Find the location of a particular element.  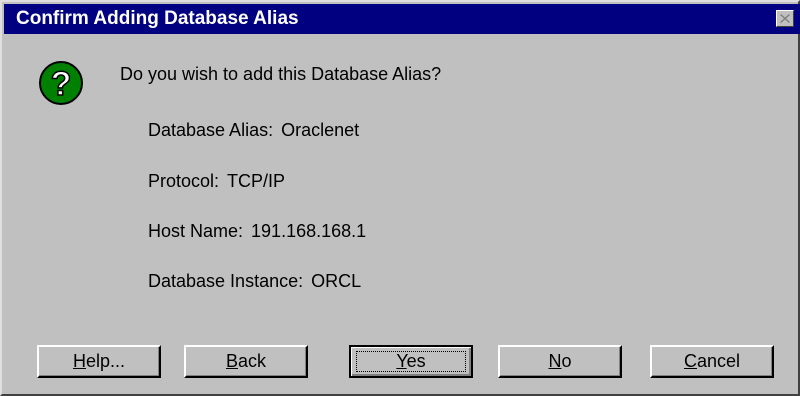

help-accel: H is located at coordinates (79, 361).